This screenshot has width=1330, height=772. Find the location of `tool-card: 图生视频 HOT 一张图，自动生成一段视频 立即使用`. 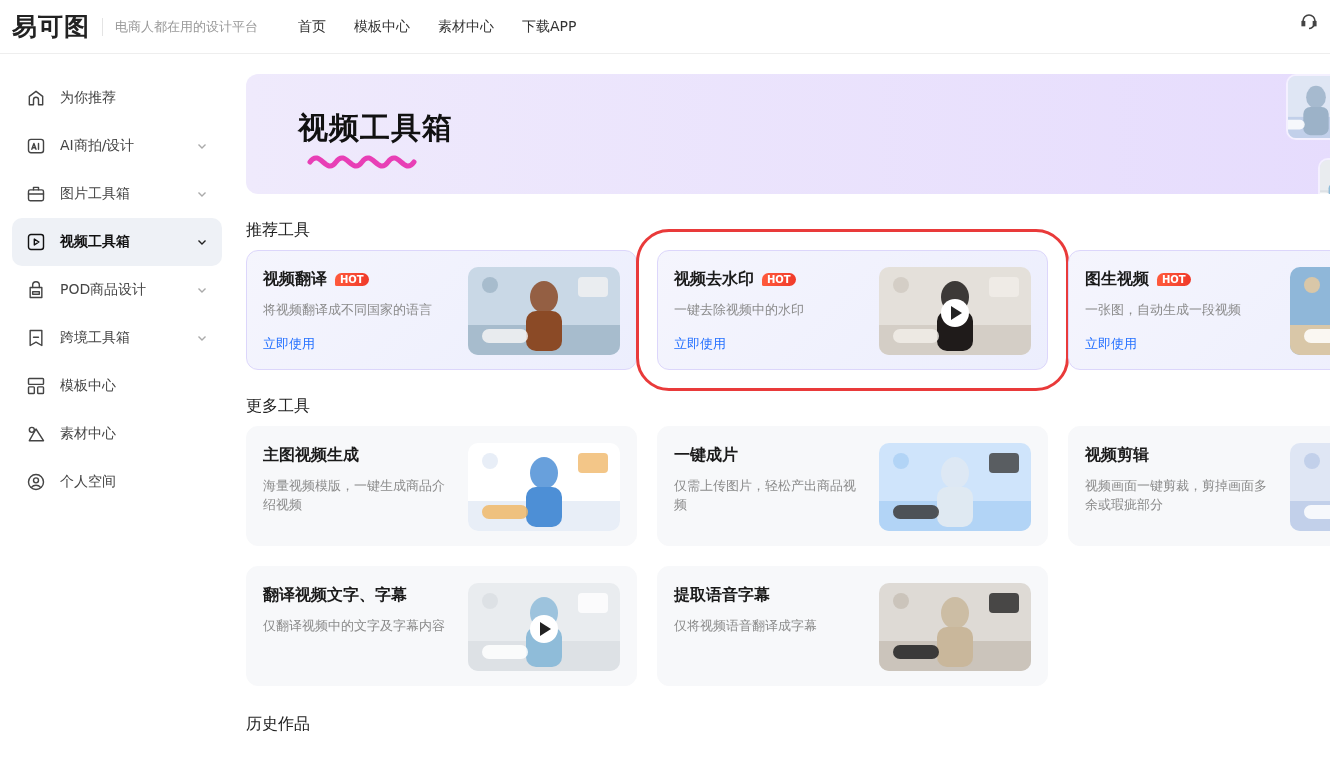

tool-card: 图生视频 HOT 一张图，自动生成一段视频 立即使用 is located at coordinates (1199, 310).